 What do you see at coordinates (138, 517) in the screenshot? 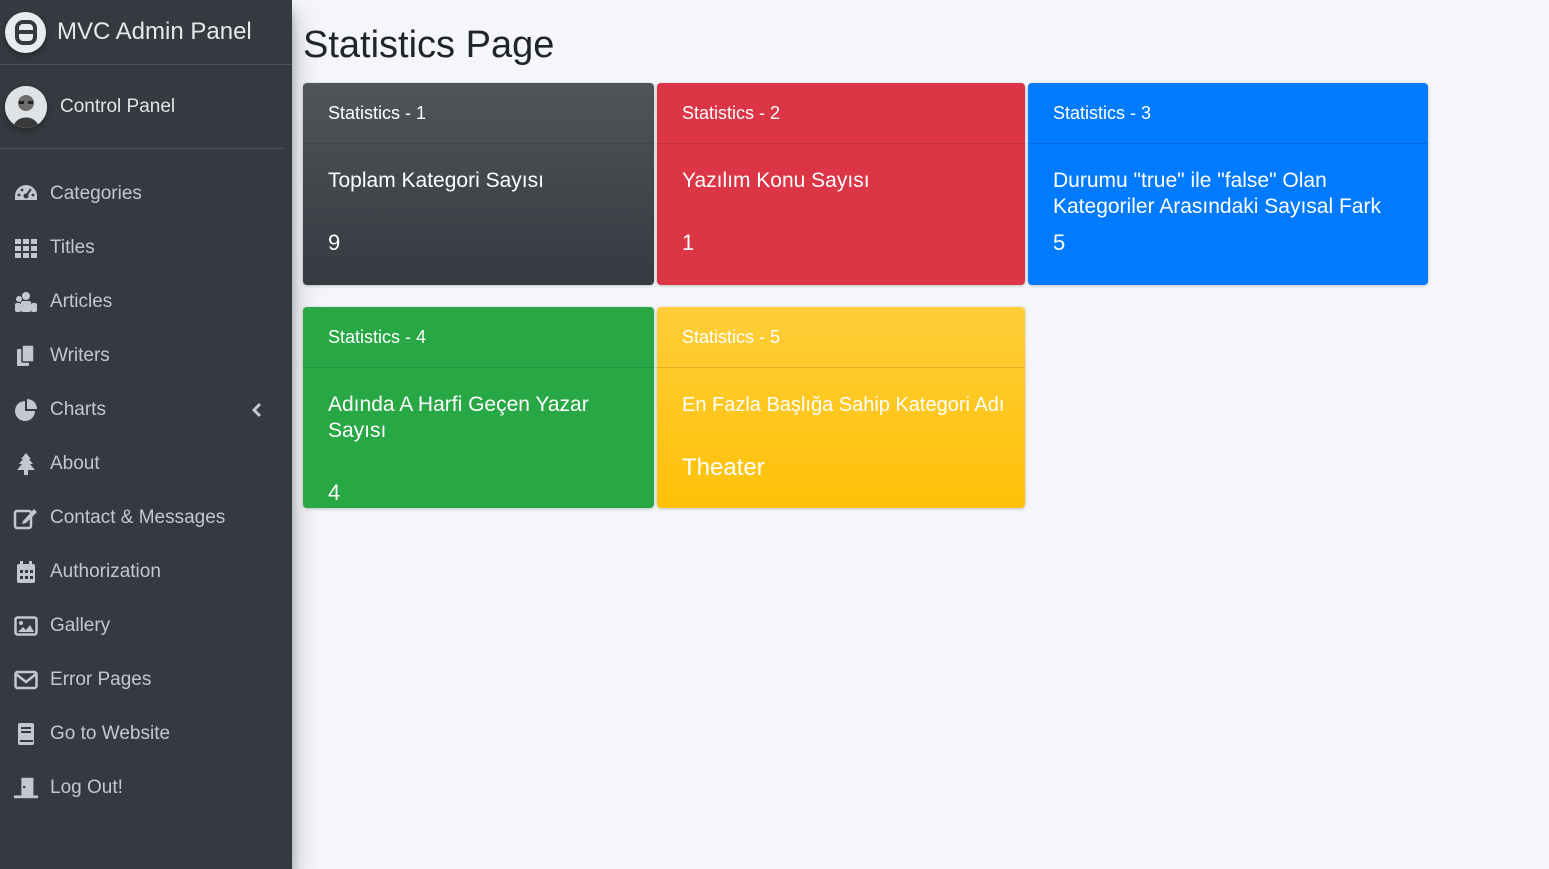
I see `sidebar-item-label: Contact & Messages` at bounding box center [138, 517].